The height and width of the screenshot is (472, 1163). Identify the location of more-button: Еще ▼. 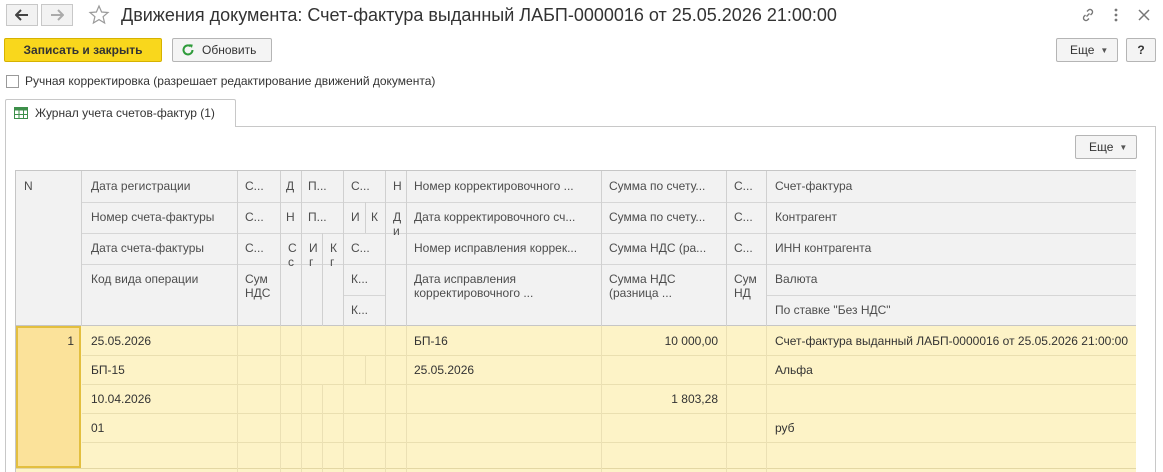
(1087, 50).